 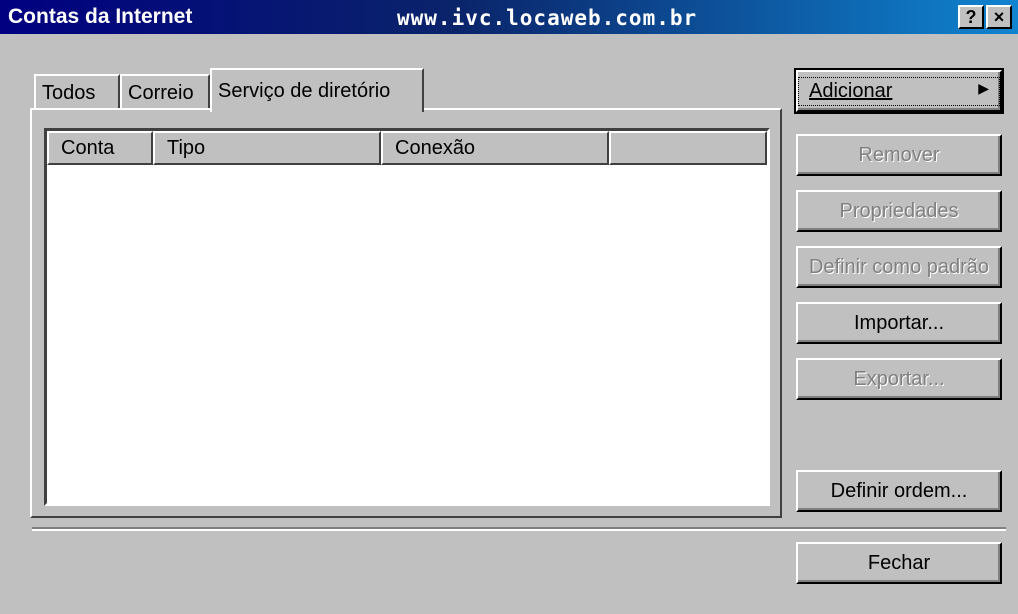 I want to click on add-button-label: Adicionar, so click(x=851, y=90).